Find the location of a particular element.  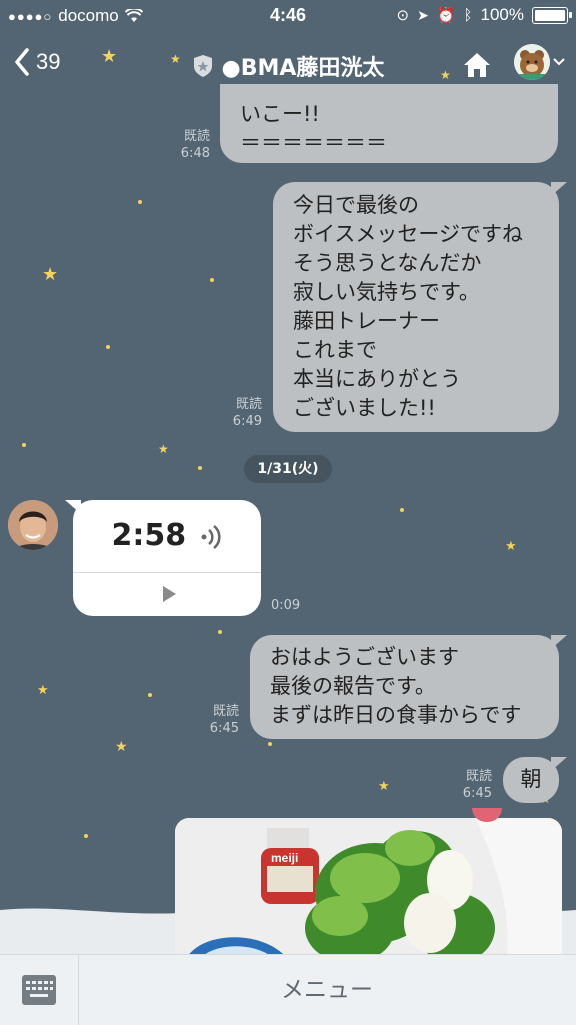

friend-avatar-button is located at coordinates (539, 62).